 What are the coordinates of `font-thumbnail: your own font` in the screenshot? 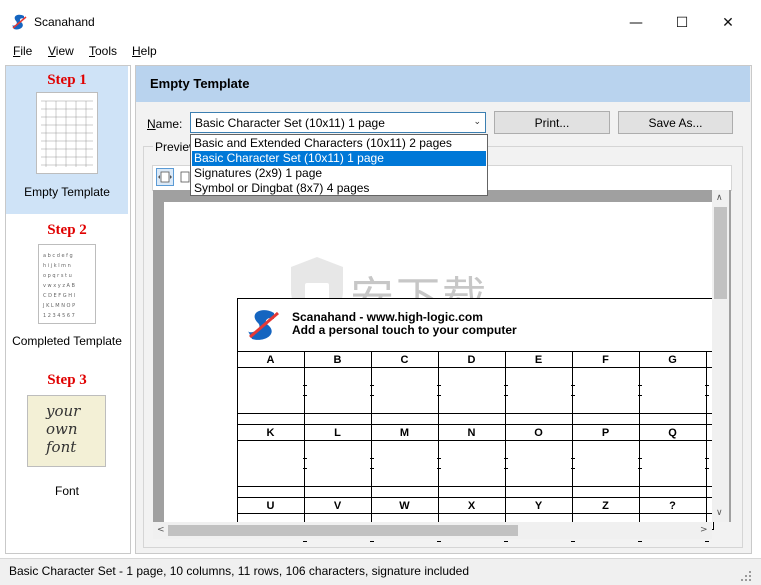 It's located at (66, 431).